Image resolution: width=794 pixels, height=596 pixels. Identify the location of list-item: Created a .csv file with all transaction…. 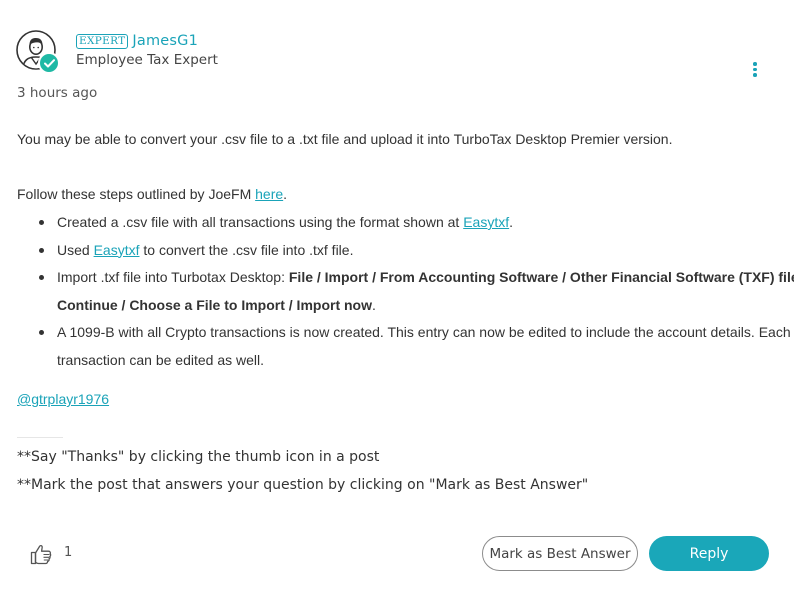
(416, 223).